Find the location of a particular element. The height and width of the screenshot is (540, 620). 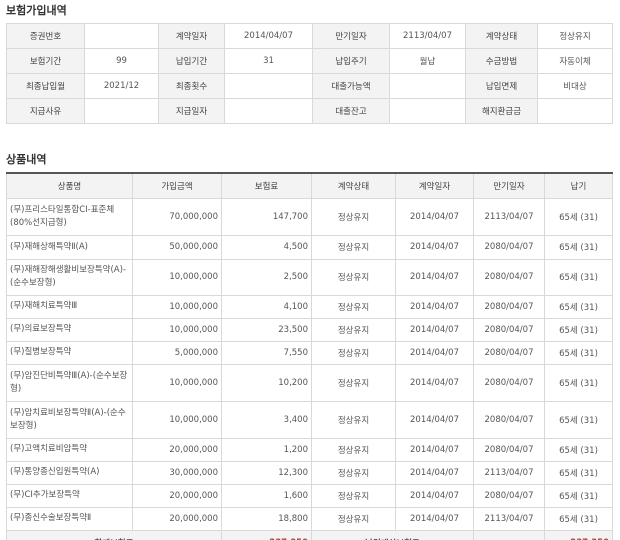

payable-label: 납입대상보험료 is located at coordinates (392, 534).